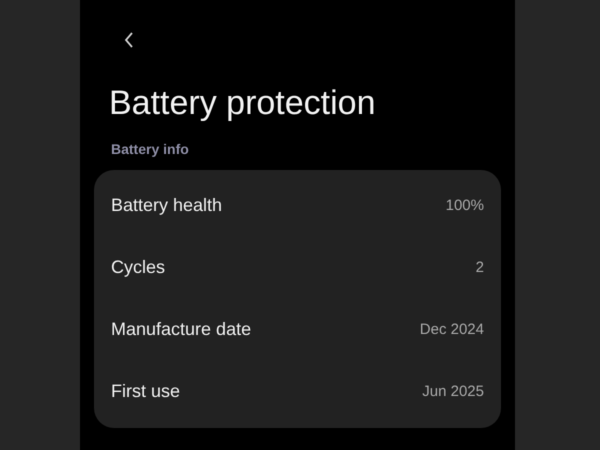  Describe the element at coordinates (145, 391) in the screenshot. I see `info-label: First use` at that location.